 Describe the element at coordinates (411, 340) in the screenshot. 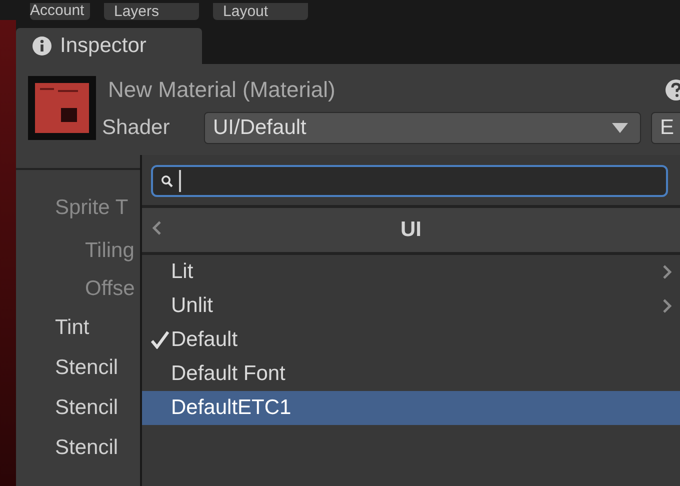

I see `menu-item: Default` at that location.